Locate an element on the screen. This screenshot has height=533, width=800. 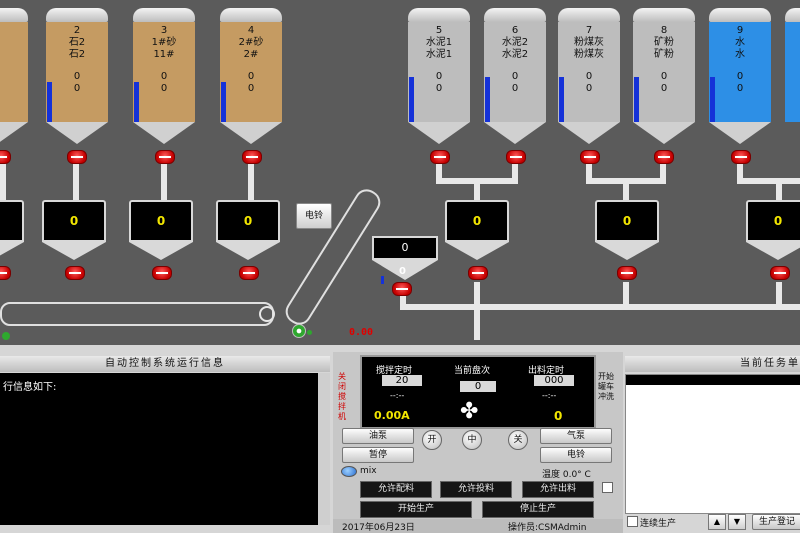
belt-reading: 0.00 is located at coordinates (361, 332).